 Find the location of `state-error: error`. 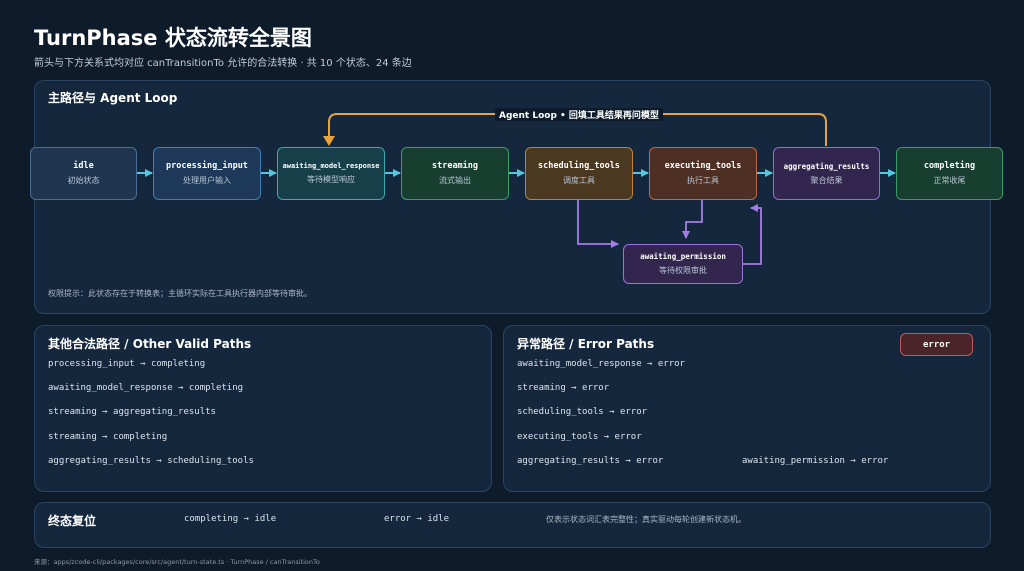

state-error: error is located at coordinates (936, 344).